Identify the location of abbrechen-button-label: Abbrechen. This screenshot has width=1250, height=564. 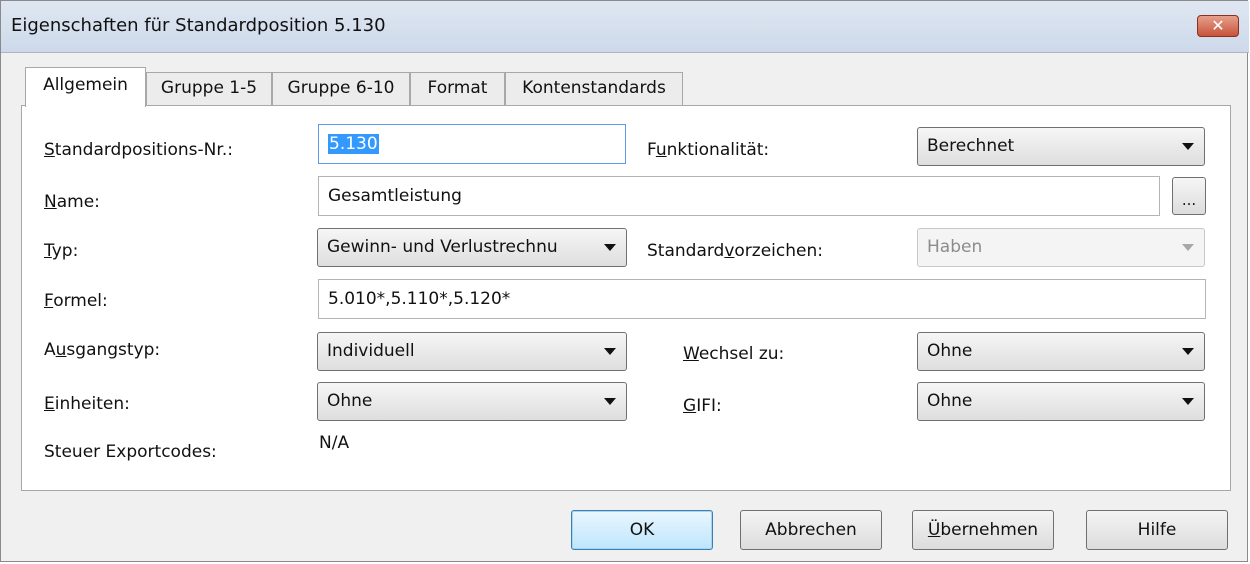
(811, 530).